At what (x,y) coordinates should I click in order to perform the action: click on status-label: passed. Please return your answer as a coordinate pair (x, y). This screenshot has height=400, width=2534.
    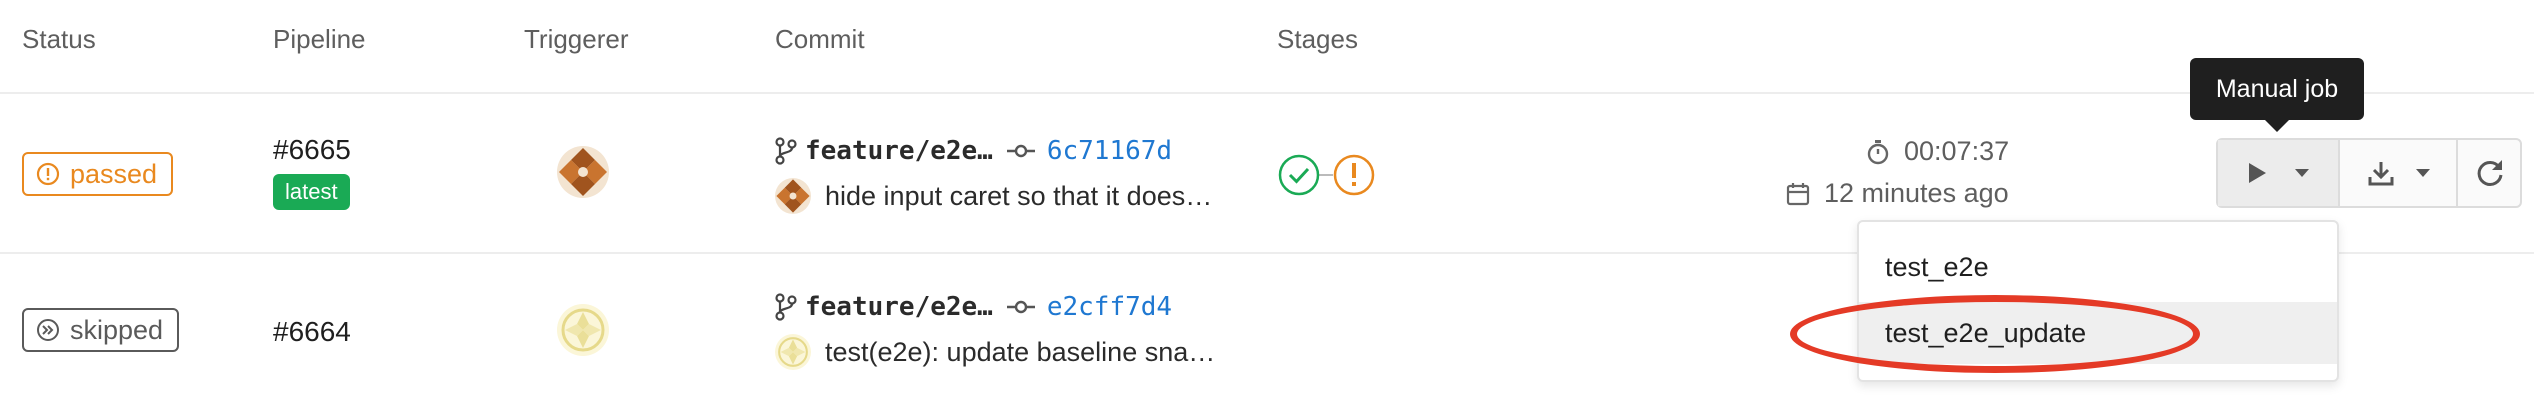
    Looking at the image, I should click on (114, 173).